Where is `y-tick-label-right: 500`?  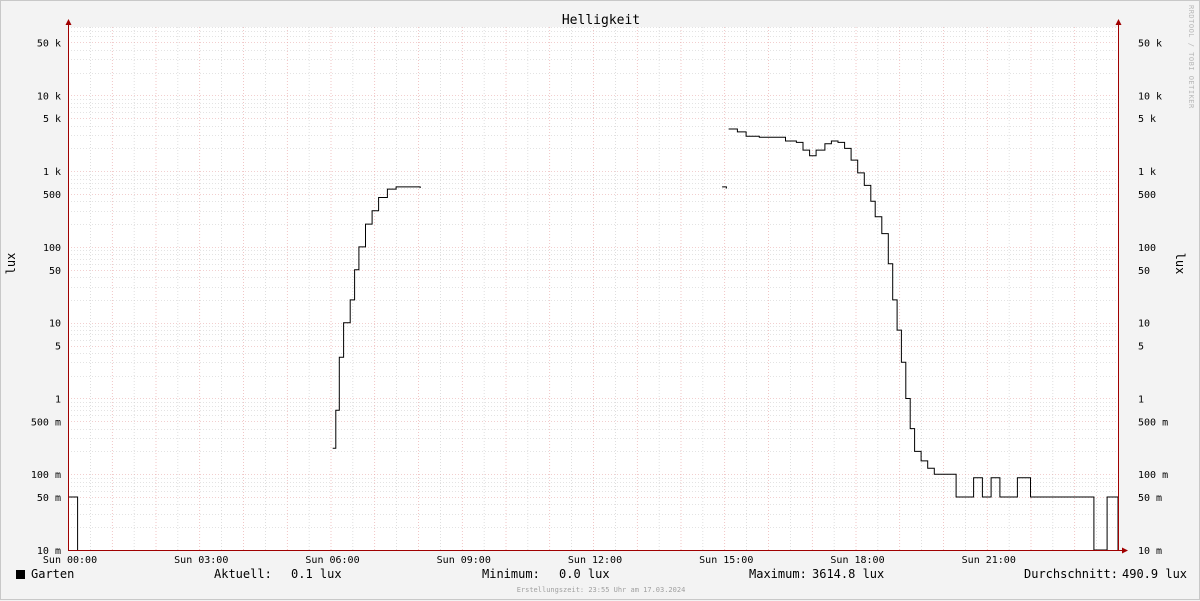 y-tick-label-right: 500 is located at coordinates (1147, 195).